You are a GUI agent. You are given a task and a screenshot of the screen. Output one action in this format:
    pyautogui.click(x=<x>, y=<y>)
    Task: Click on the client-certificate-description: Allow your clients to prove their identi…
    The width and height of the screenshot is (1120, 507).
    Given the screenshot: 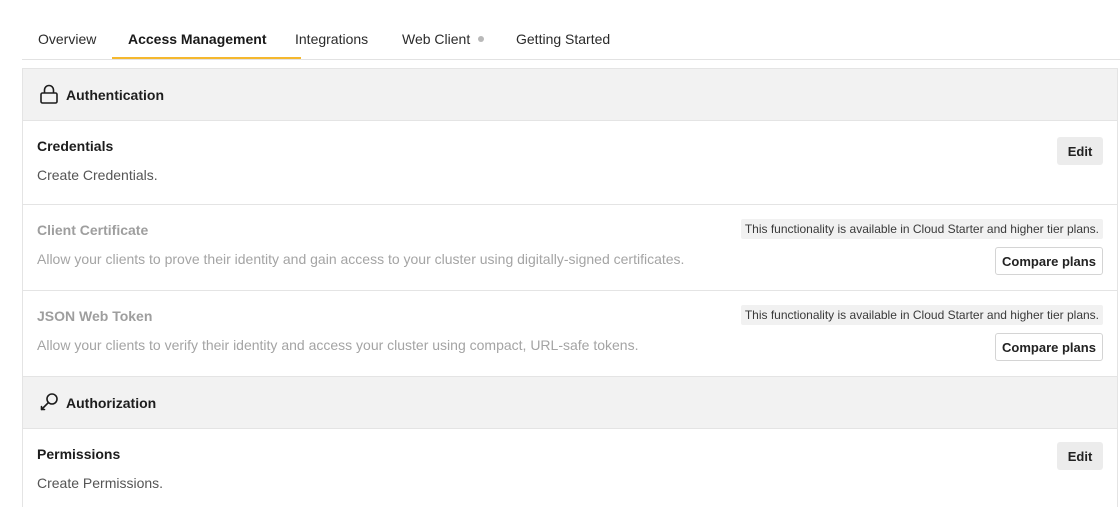 What is the action you would take?
    pyautogui.click(x=361, y=259)
    